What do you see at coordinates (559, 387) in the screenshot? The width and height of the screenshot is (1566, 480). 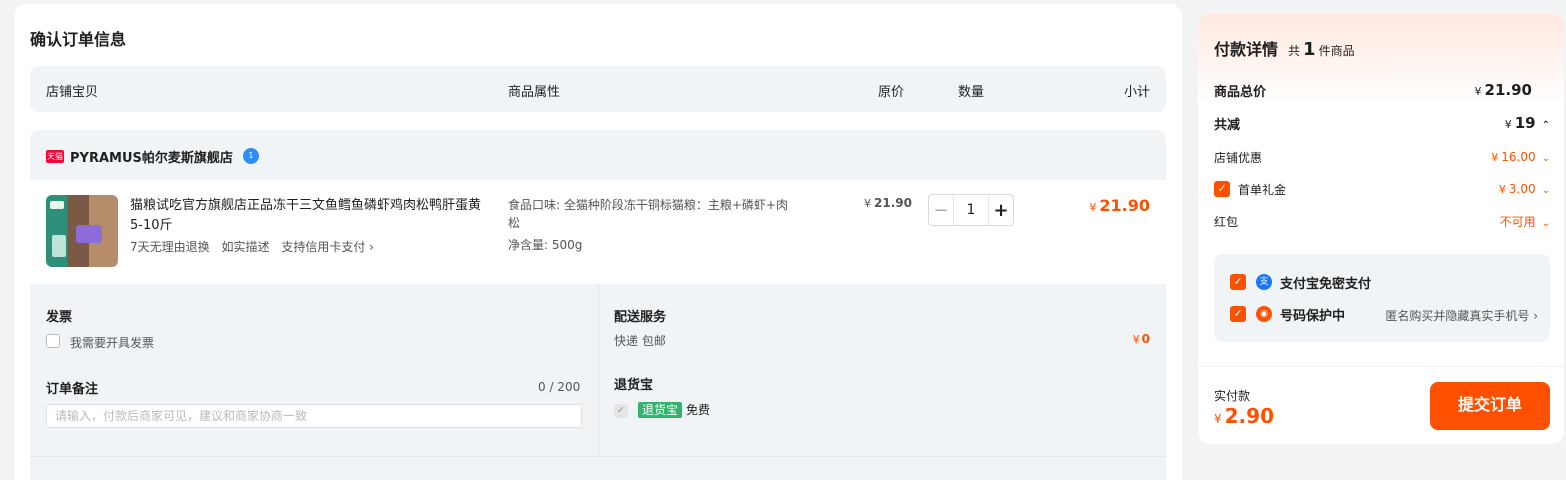 I see `remark-count: 0 / 200` at bounding box center [559, 387].